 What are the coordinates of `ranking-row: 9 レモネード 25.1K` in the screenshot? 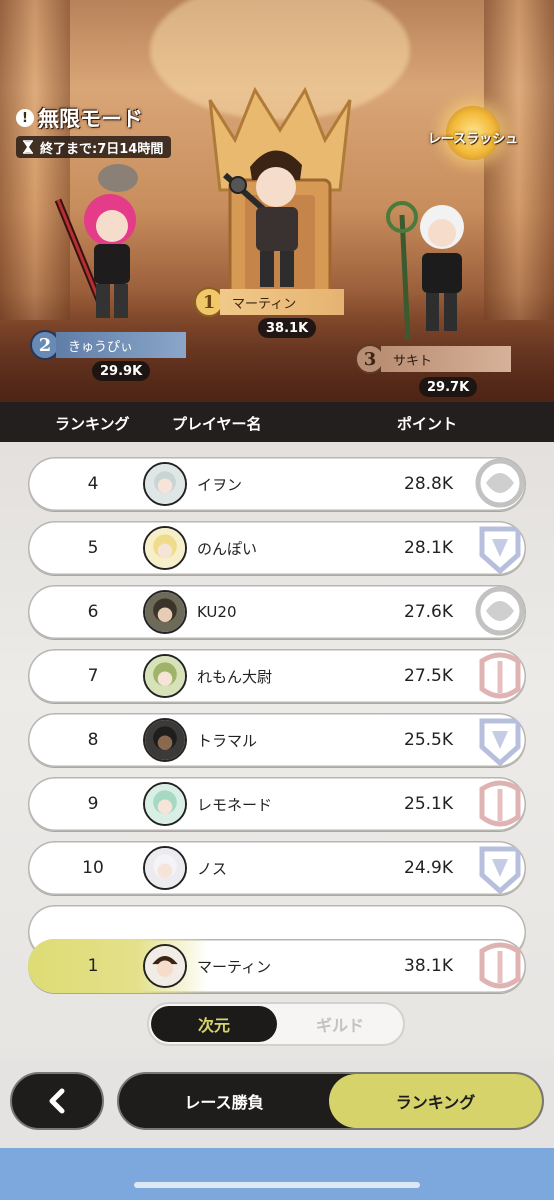 It's located at (277, 804).